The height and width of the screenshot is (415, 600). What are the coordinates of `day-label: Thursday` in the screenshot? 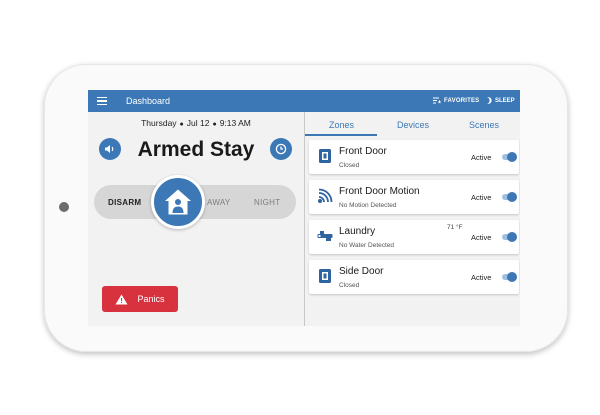 It's located at (159, 123).